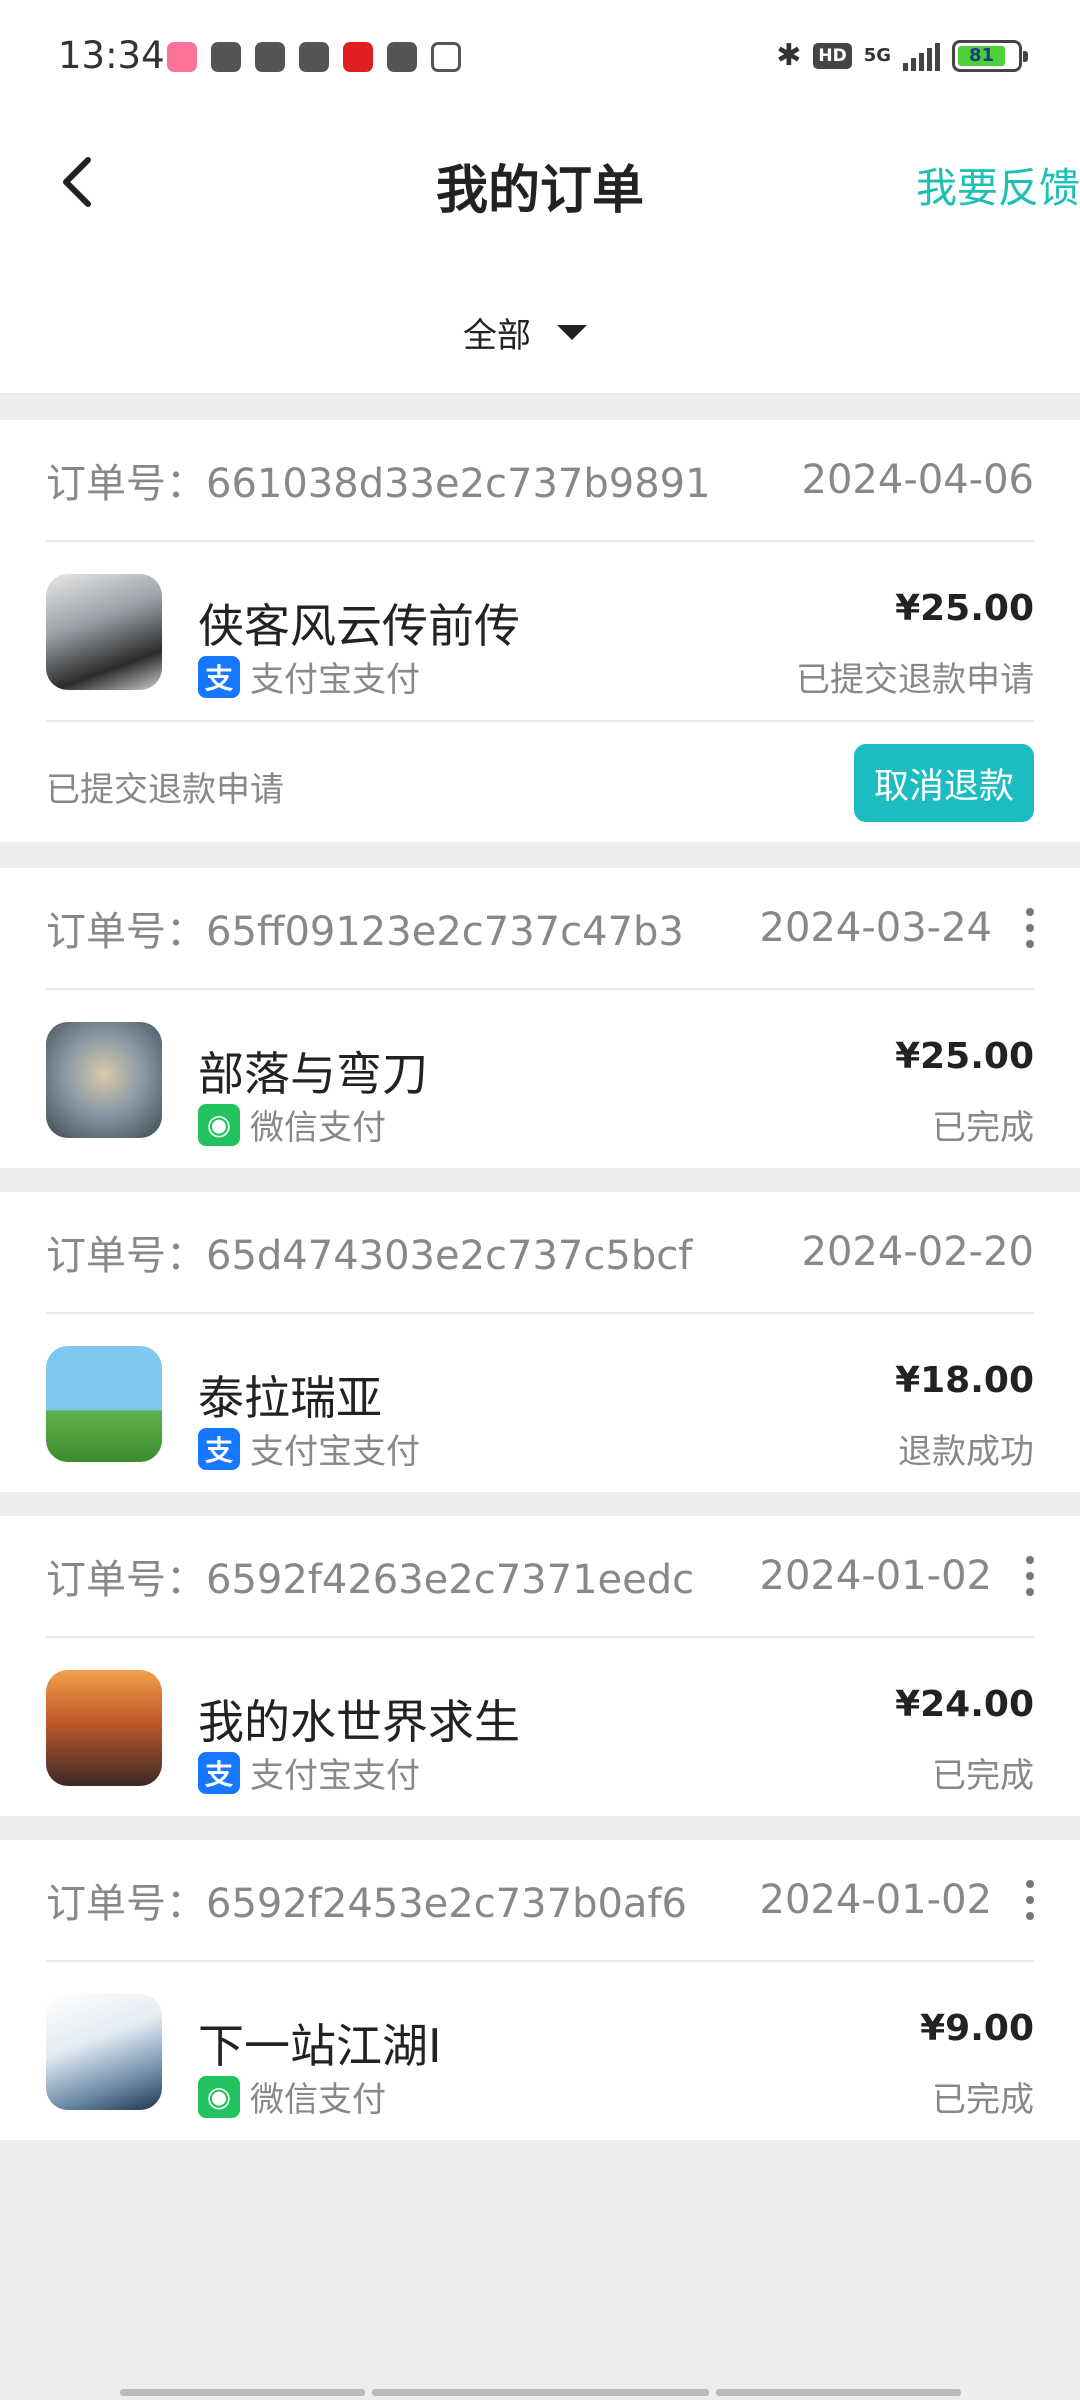 The width and height of the screenshot is (1080, 2400). Describe the element at coordinates (875, 928) in the screenshot. I see `order-date: 2024-03-24` at that location.